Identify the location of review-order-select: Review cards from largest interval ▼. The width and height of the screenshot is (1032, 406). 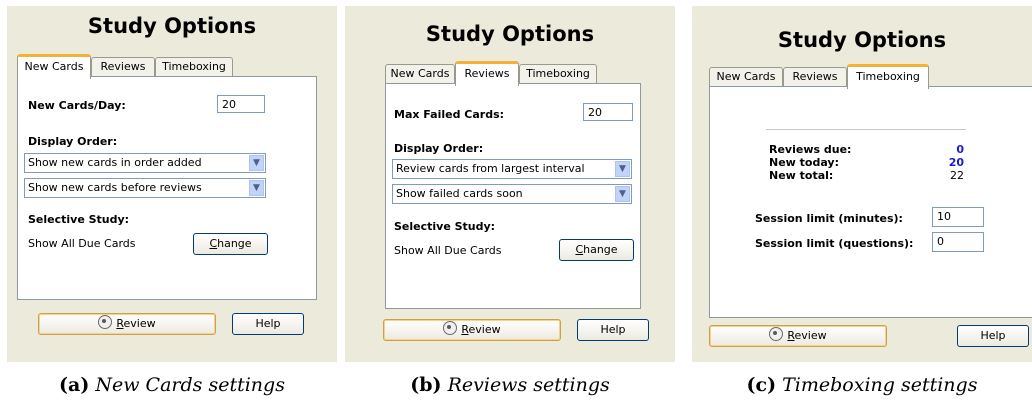
(512, 169).